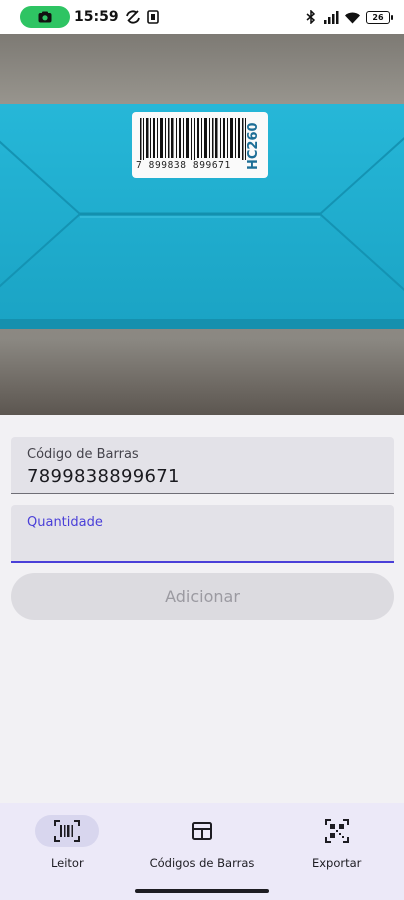 This screenshot has height=900, width=404. I want to click on nav-label-leitor: Leitor, so click(67, 863).